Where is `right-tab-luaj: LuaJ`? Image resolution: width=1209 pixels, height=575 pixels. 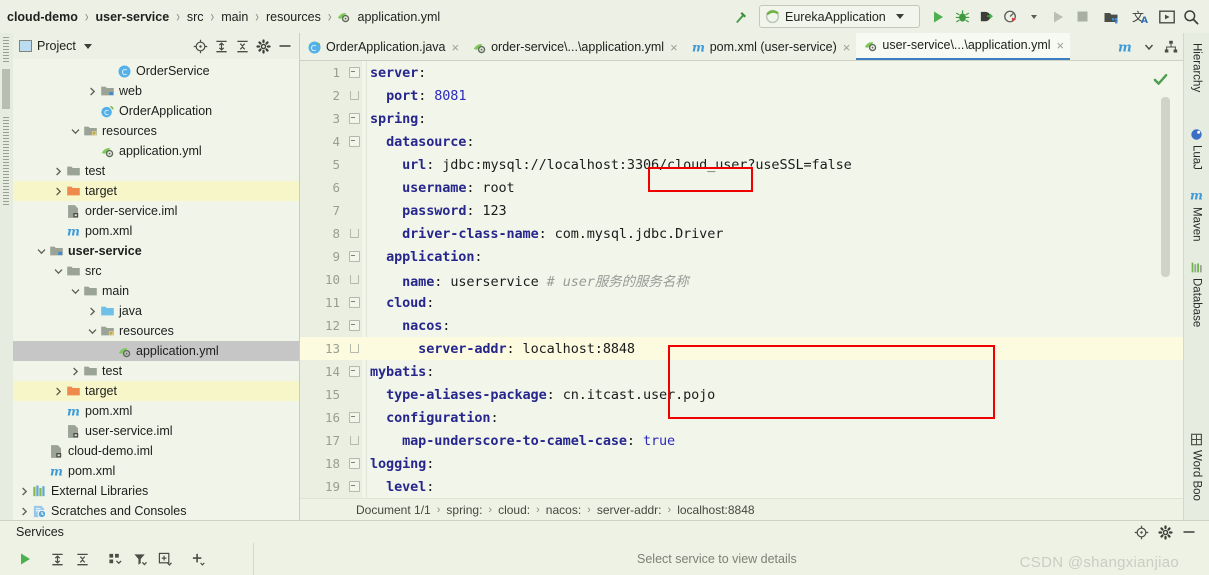 right-tab-luaj: LuaJ is located at coordinates (1196, 149).